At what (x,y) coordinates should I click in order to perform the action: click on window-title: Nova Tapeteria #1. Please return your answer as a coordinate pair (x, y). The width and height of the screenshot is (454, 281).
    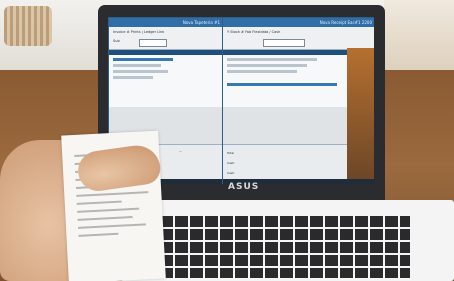
    Looking at the image, I should click on (166, 22).